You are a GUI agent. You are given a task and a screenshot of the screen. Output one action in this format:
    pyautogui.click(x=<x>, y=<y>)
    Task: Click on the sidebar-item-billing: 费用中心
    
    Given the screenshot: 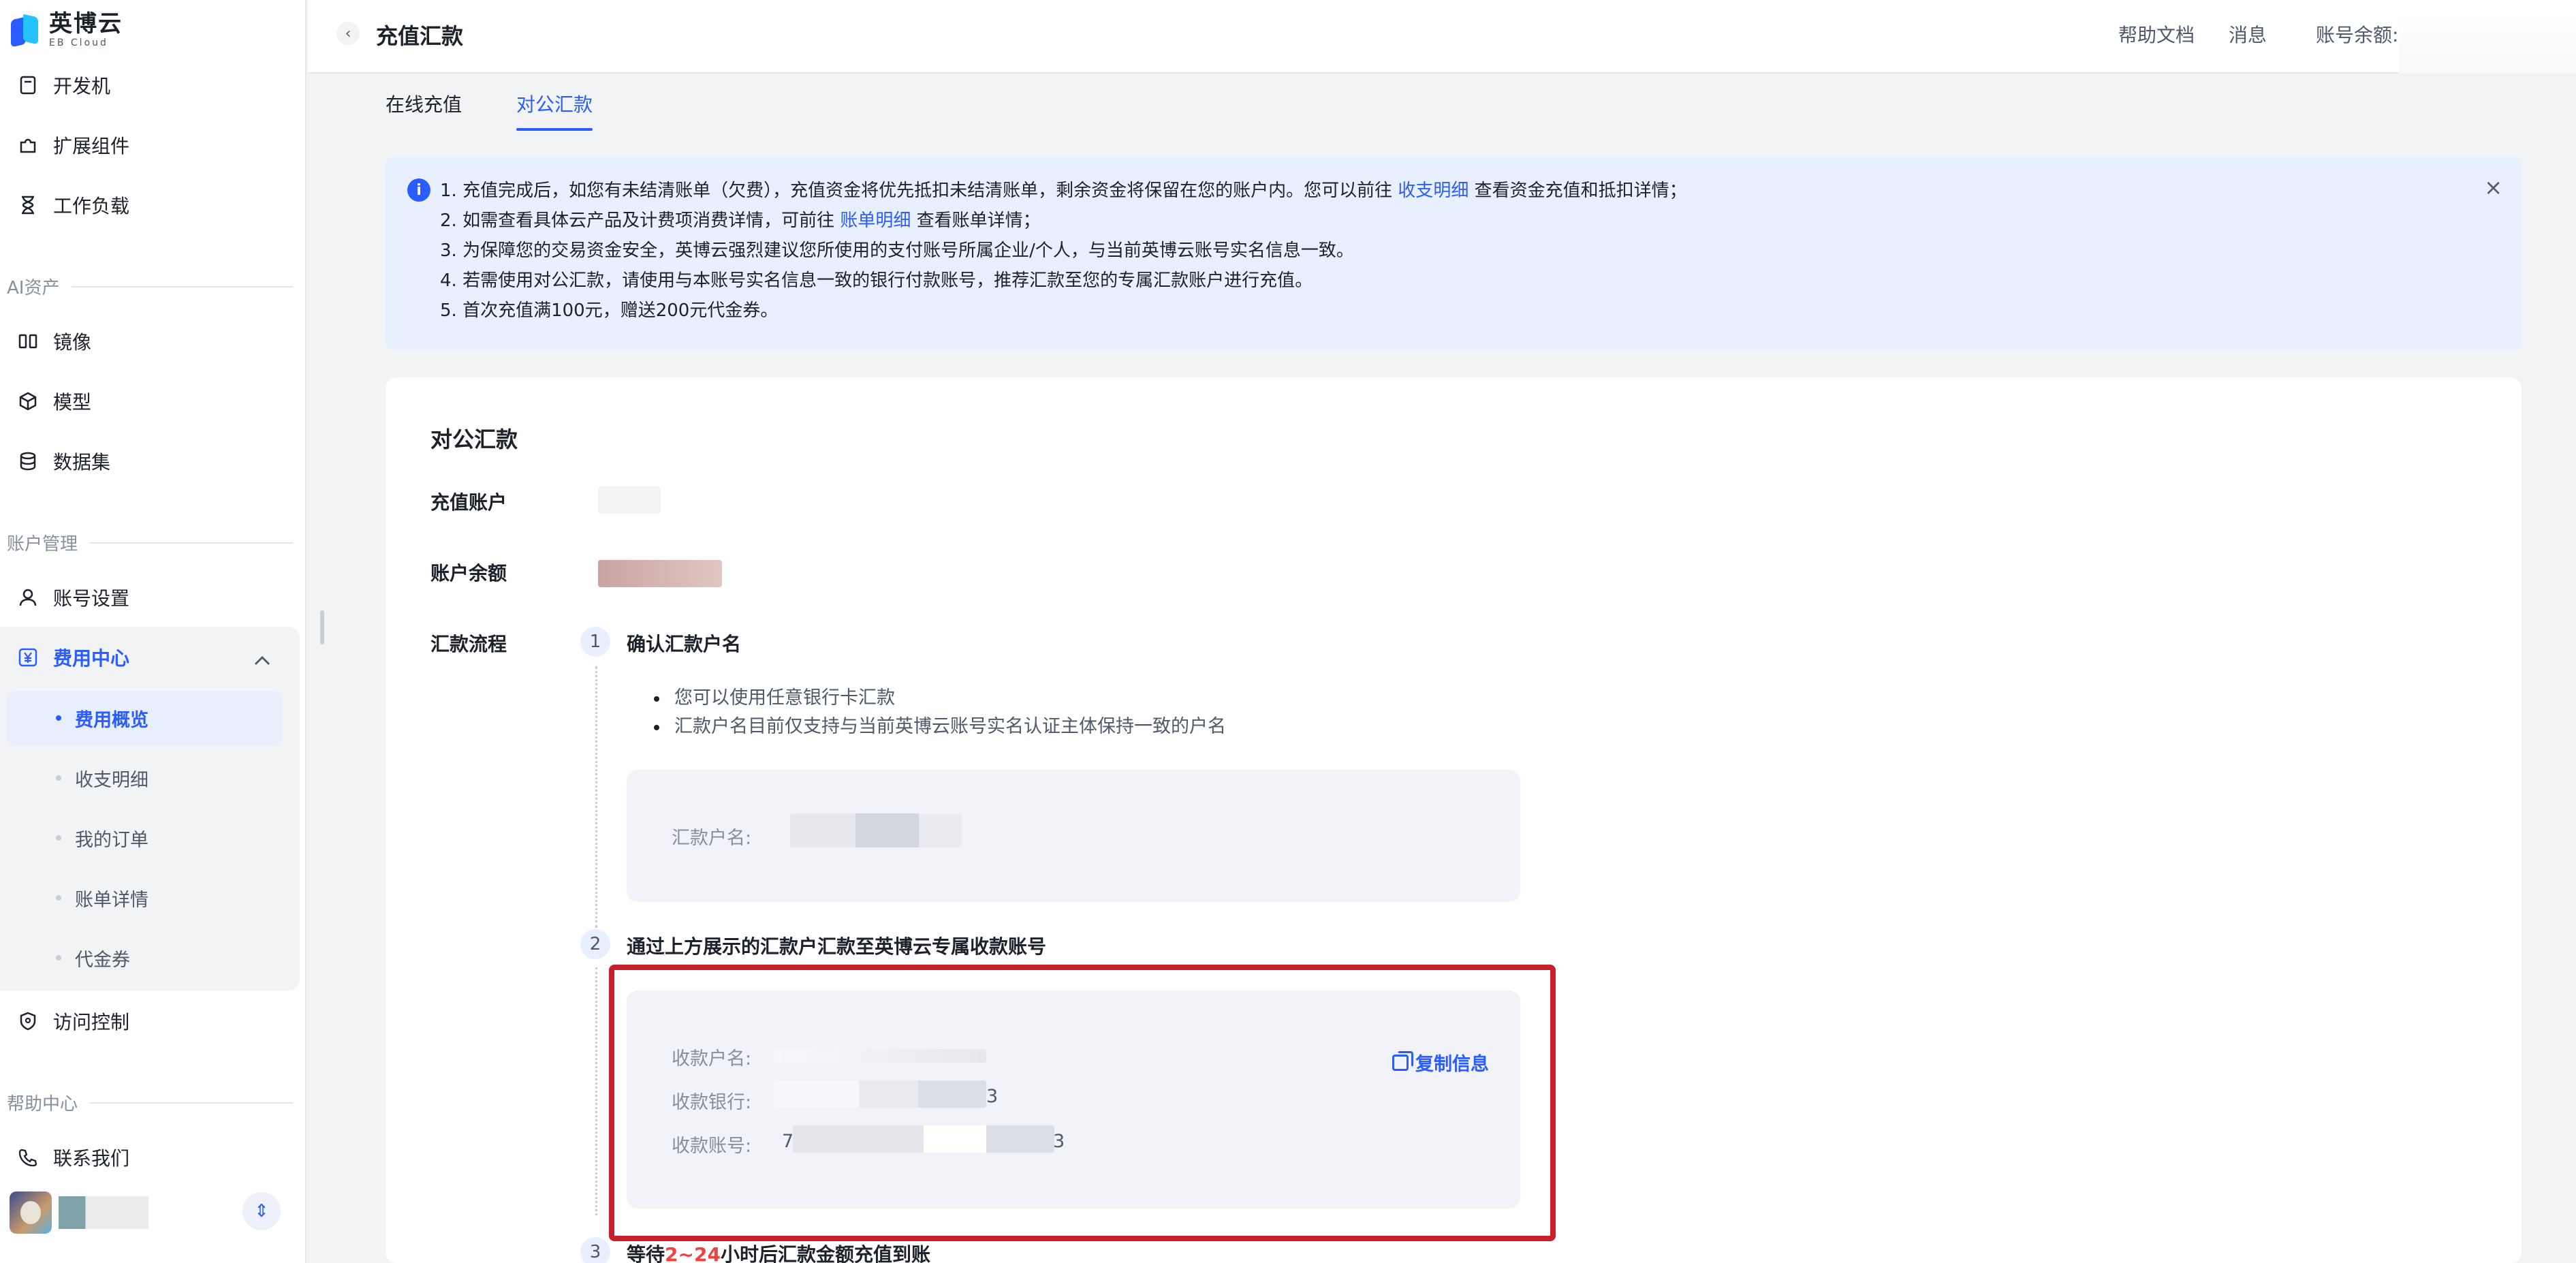 What is the action you would take?
    pyautogui.click(x=150, y=657)
    